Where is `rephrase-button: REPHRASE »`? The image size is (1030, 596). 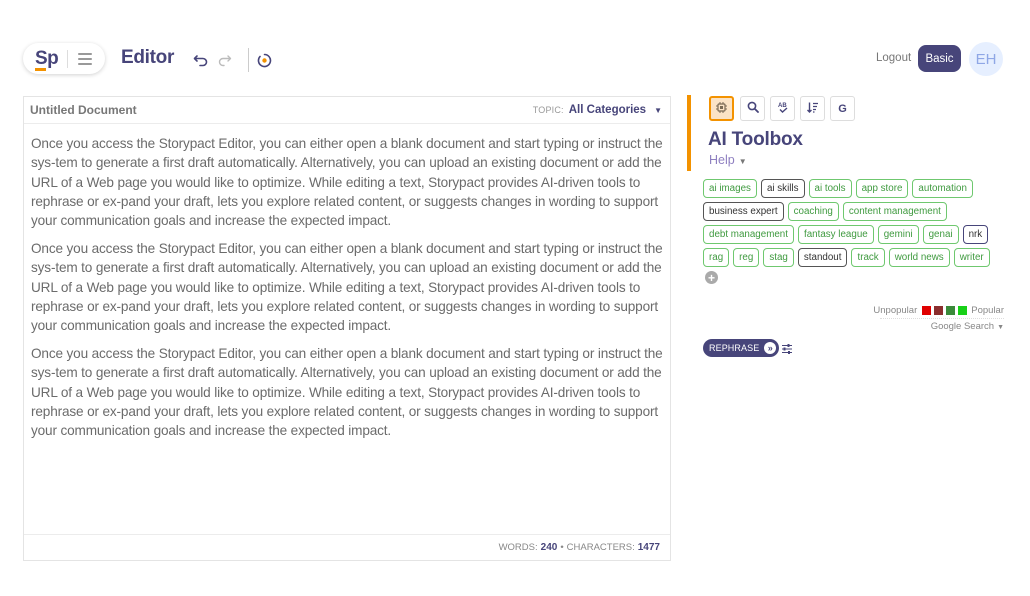 rephrase-button: REPHRASE » is located at coordinates (741, 348).